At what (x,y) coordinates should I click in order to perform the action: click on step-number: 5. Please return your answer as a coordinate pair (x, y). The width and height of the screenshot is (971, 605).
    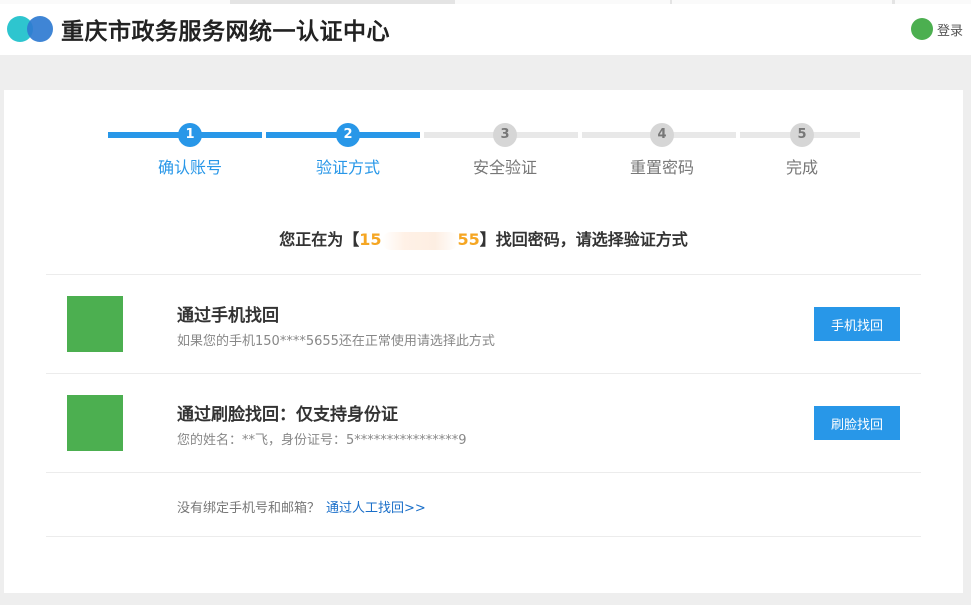
    Looking at the image, I should click on (802, 135).